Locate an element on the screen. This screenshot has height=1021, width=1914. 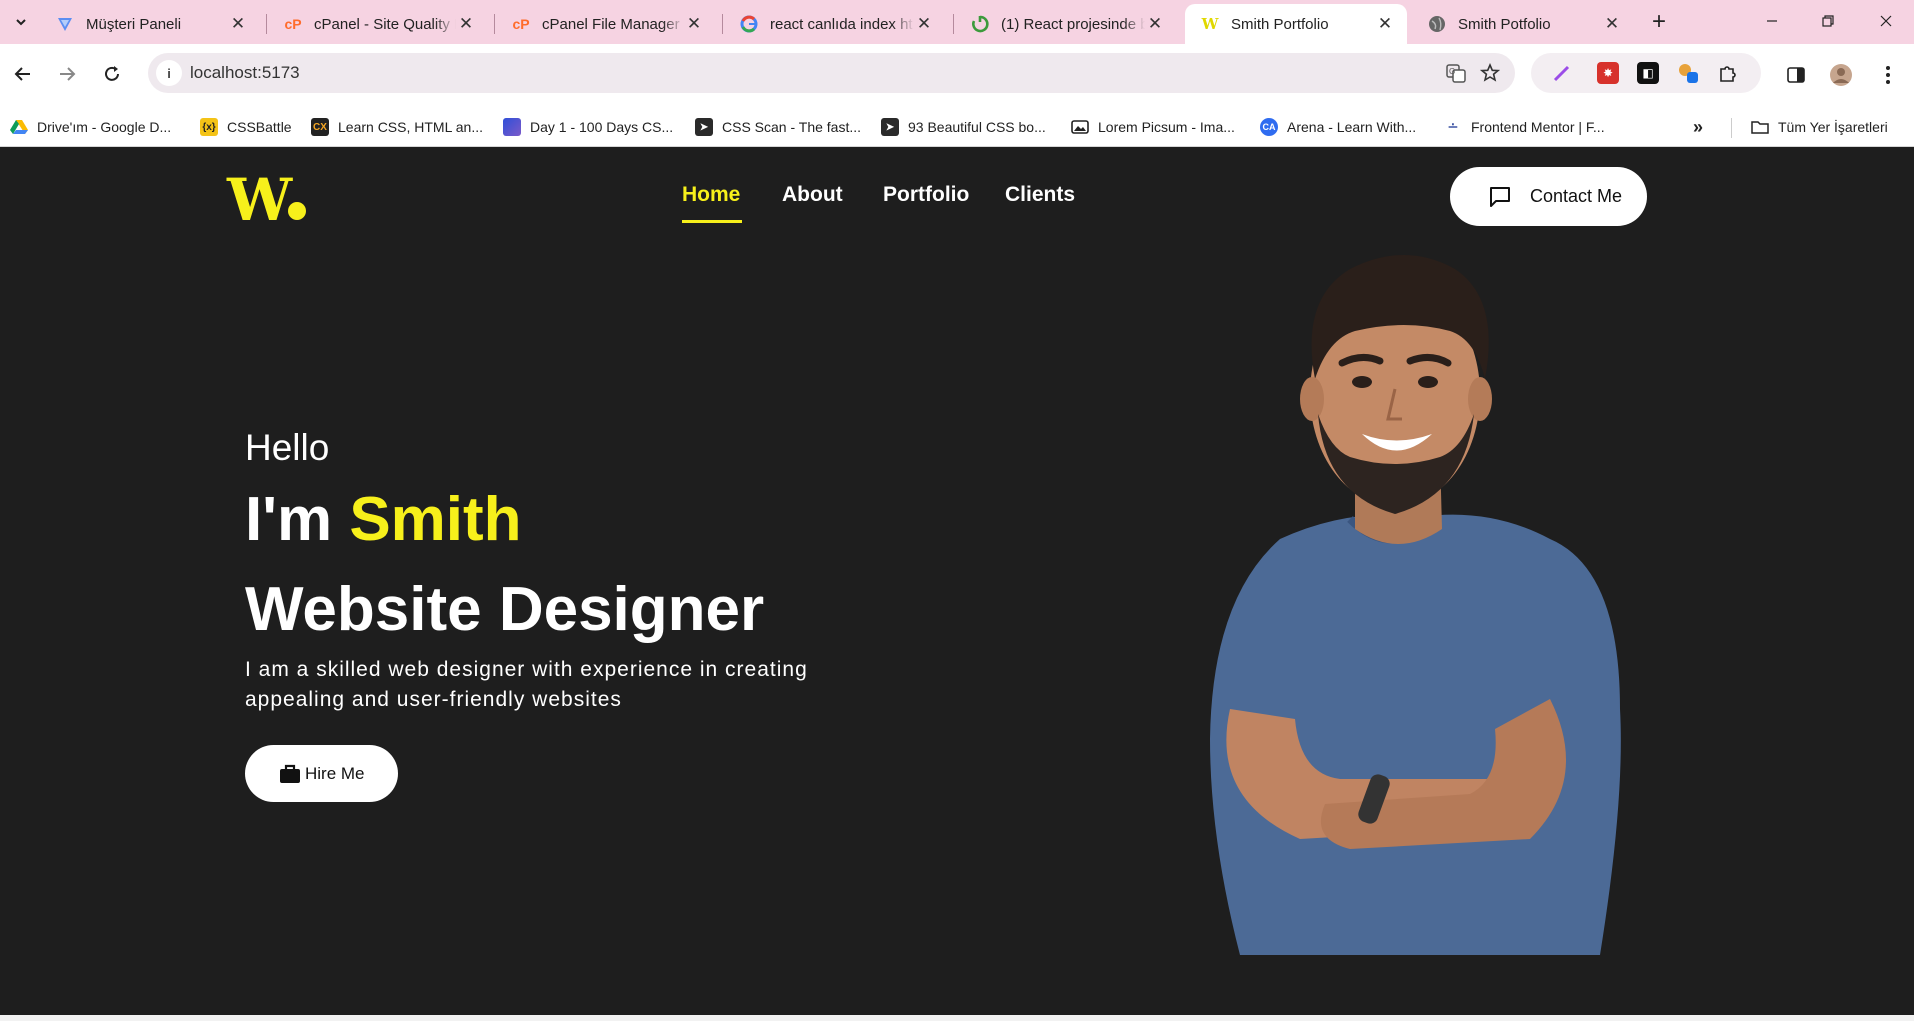
hire-me-button: Hire Me is located at coordinates (321, 773).